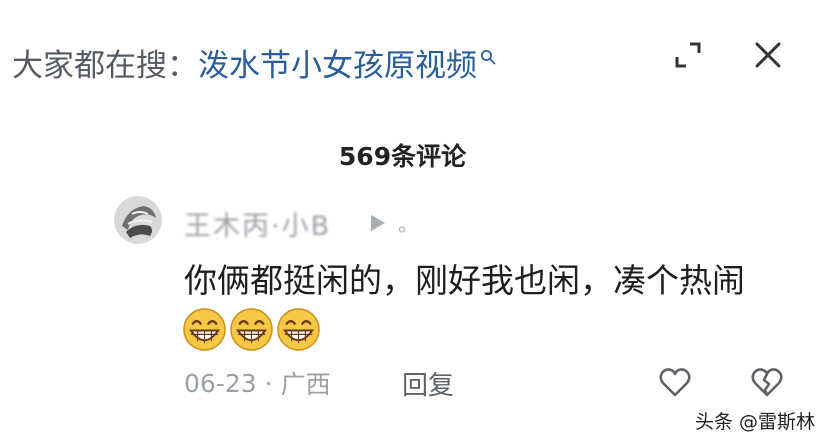  Describe the element at coordinates (394, 222) in the screenshot. I see `user-badges: 。` at that location.